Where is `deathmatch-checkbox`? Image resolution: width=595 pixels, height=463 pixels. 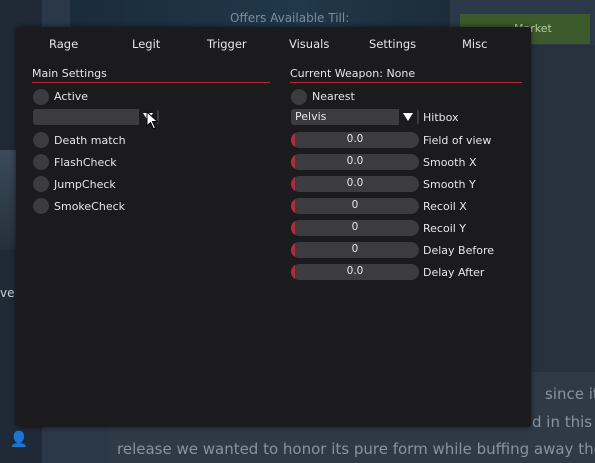
deathmatch-checkbox is located at coordinates (41, 140).